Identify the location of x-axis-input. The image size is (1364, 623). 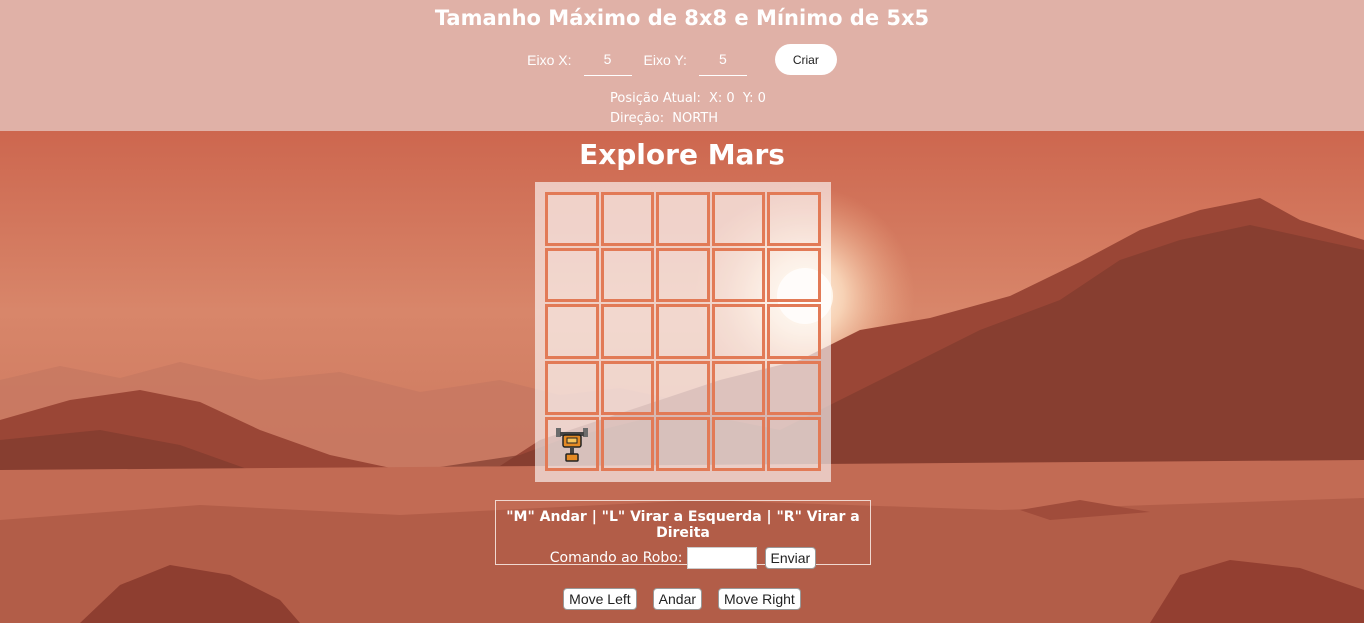
(607, 59).